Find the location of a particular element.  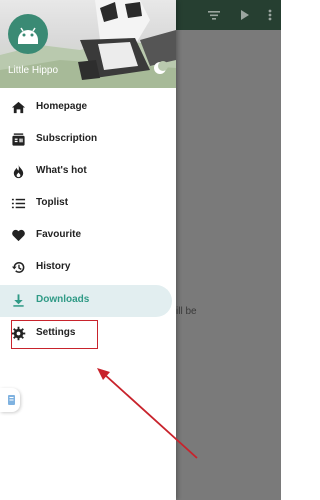

background-text: ill be is located at coordinates (186, 311).